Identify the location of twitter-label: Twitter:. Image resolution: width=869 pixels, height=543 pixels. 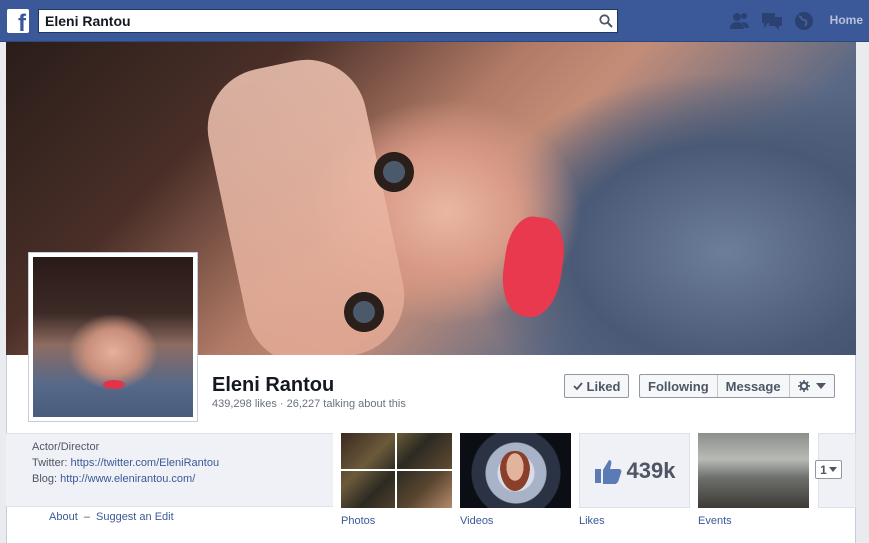
(50, 463).